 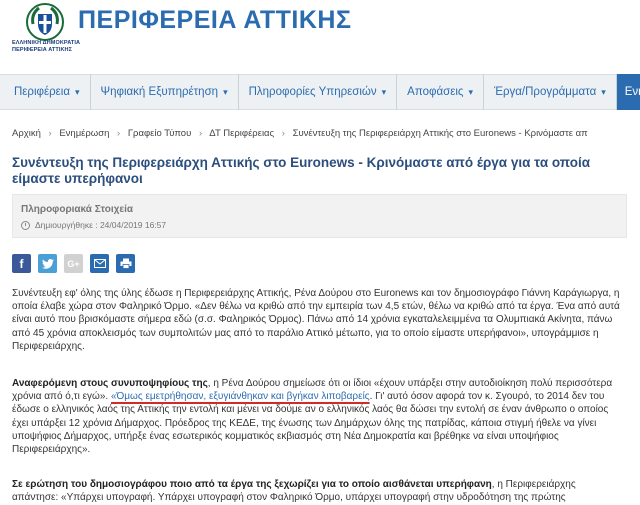 I want to click on twitter-icon, so click(x=47, y=263).